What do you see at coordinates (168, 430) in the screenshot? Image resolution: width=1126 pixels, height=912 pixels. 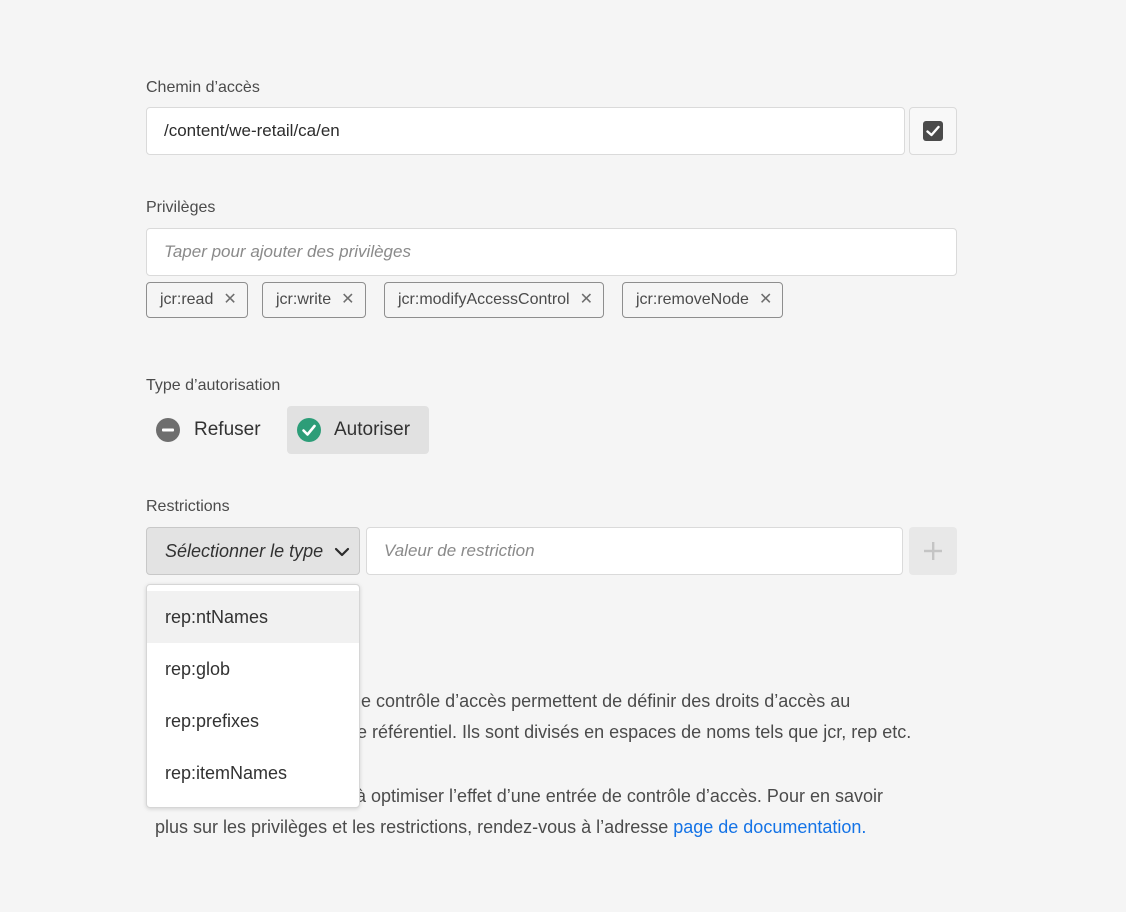 I see `minus-circle-icon` at bounding box center [168, 430].